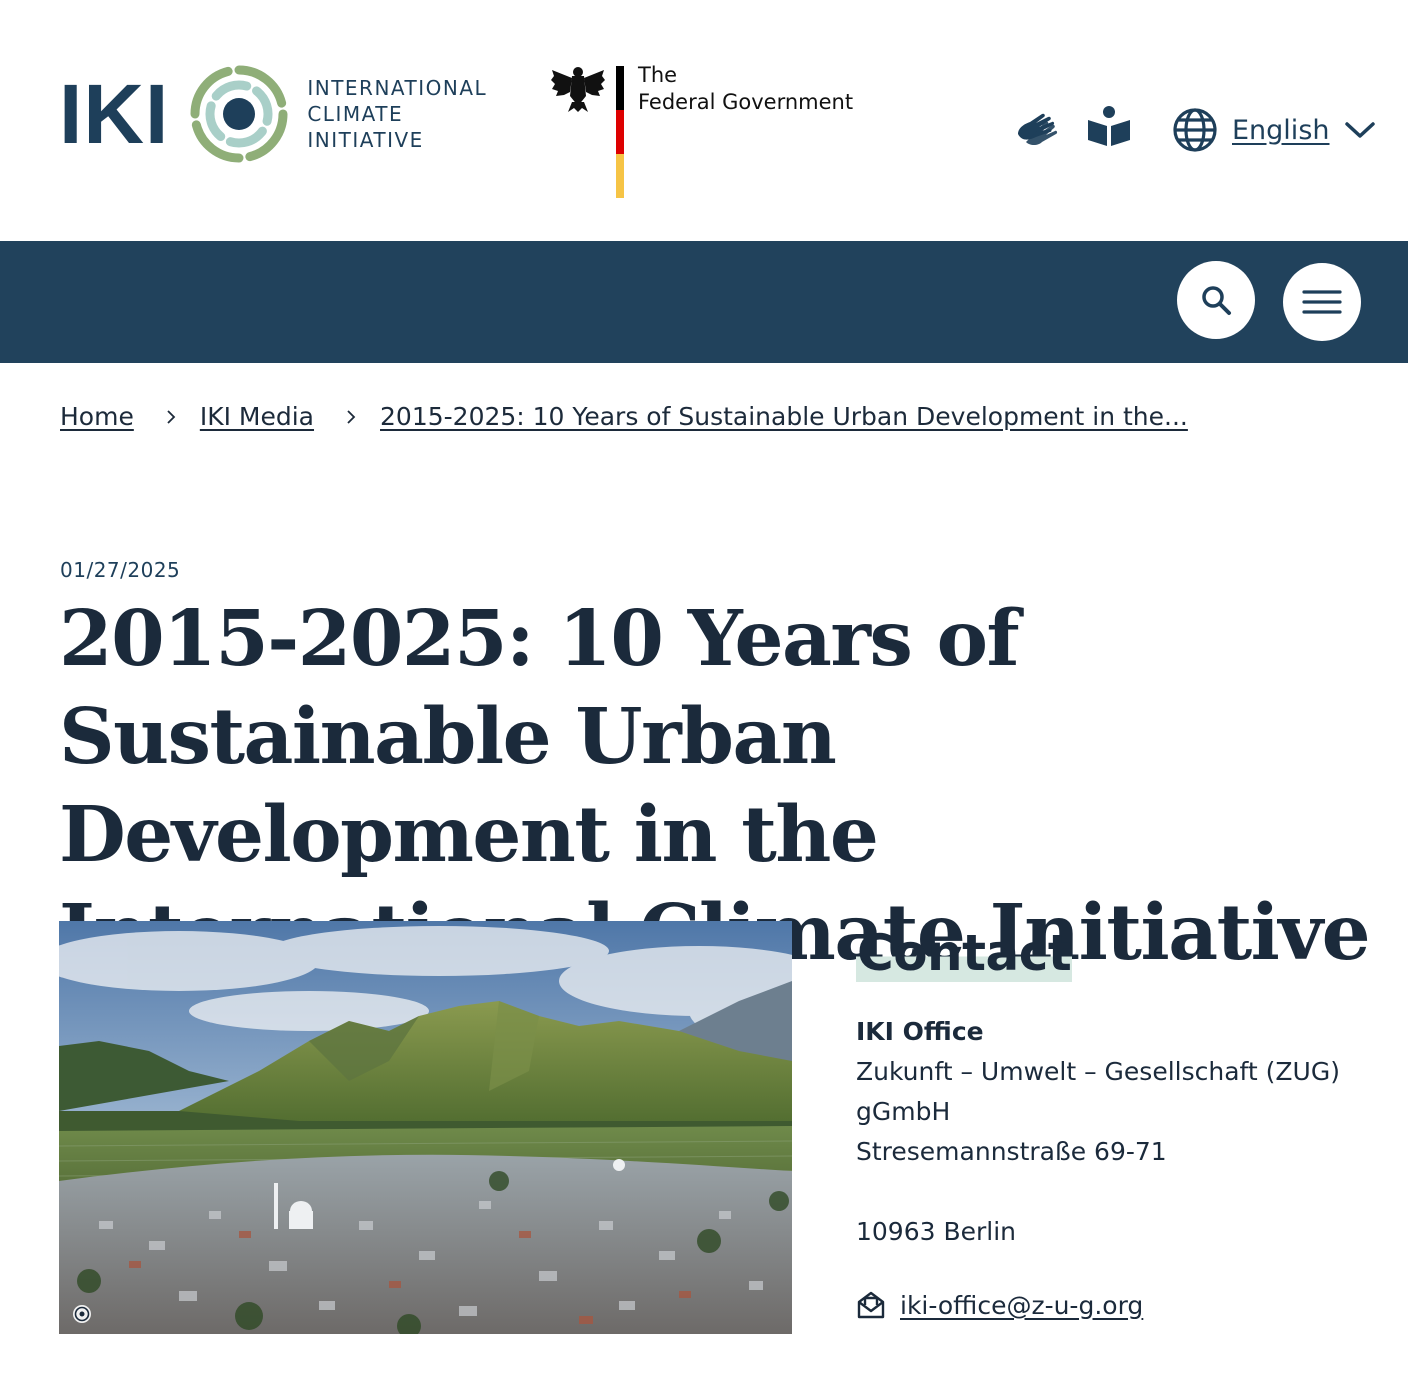 The width and height of the screenshot is (1408, 1374). Describe the element at coordinates (120, 570) in the screenshot. I see `article-date: 01/27/2025` at that location.